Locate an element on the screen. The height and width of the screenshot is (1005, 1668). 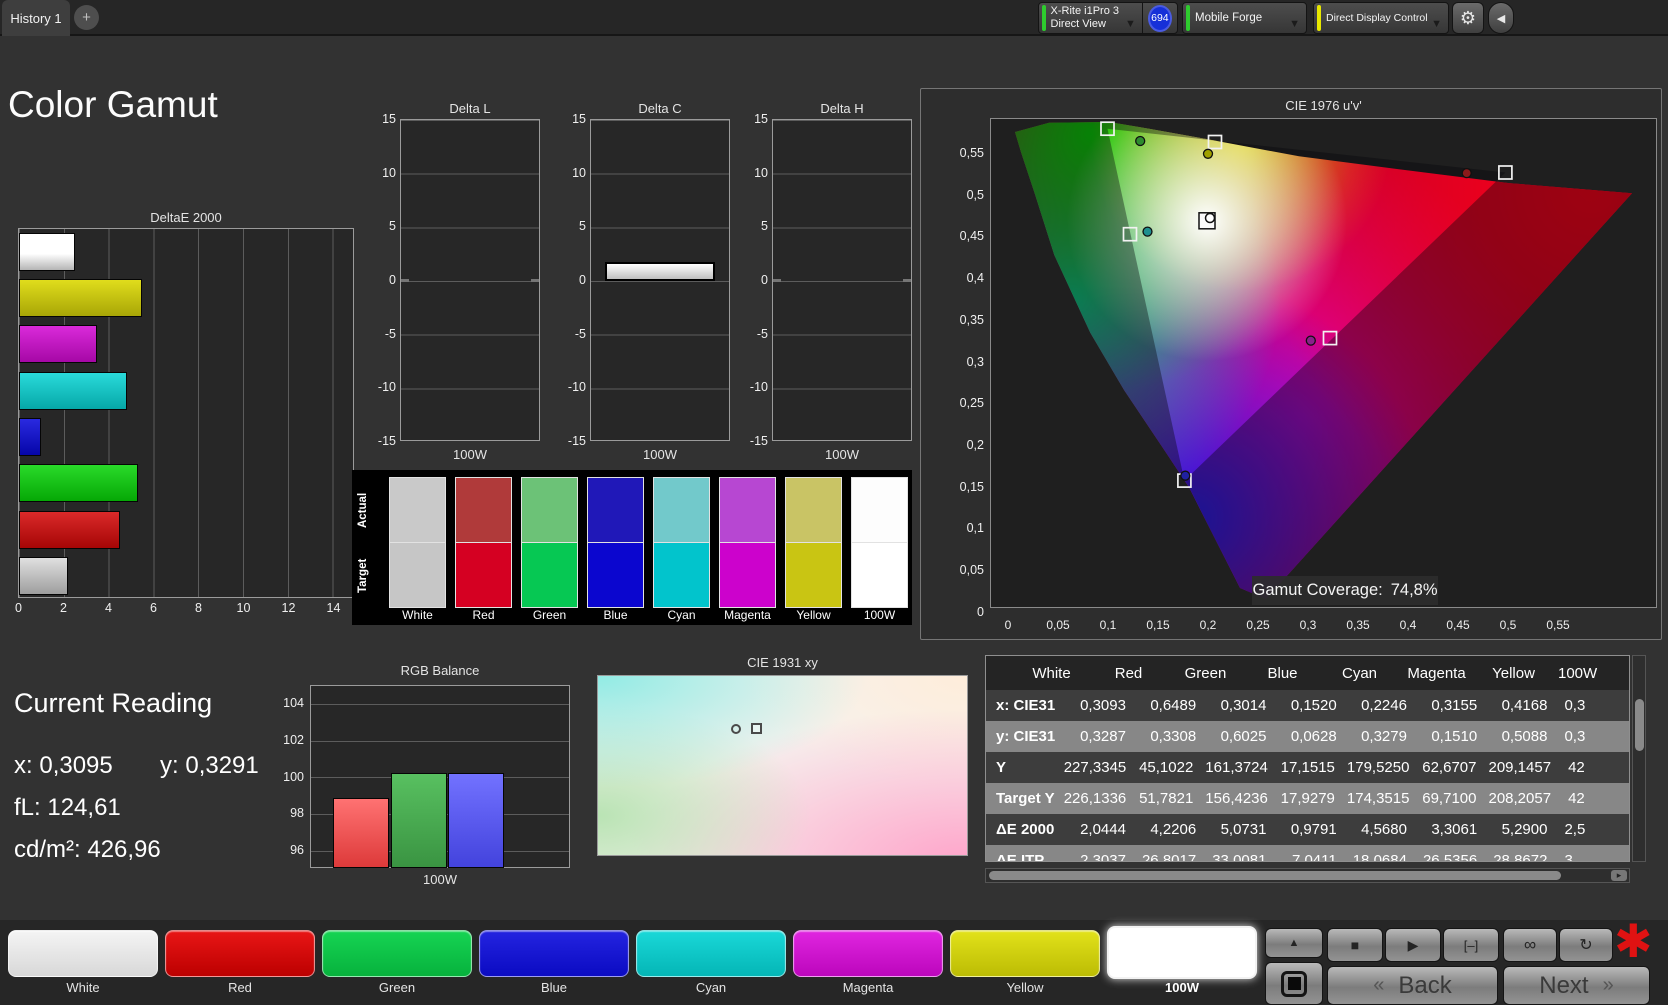
delta-c-y-axis: 15 10 5 0 -5 -10 -15 is located at coordinates (565, 280).